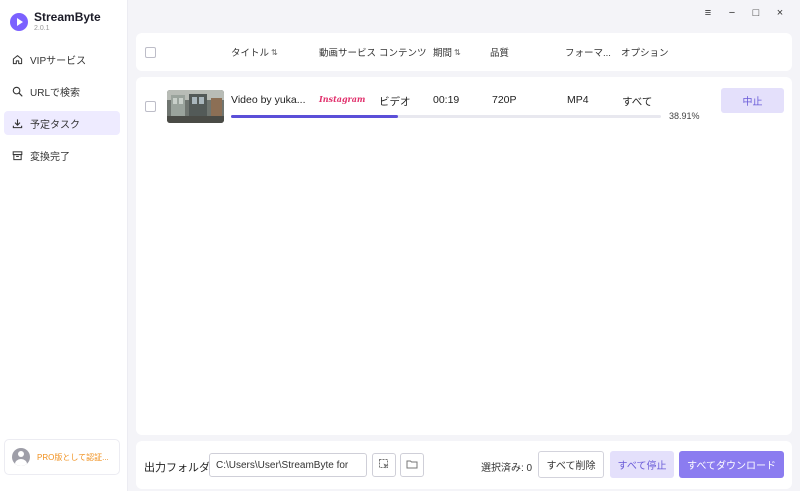  I want to click on sidebar-nav: VIPサービス URLで検索 予定タスク 変換完了, so click(62, 111).